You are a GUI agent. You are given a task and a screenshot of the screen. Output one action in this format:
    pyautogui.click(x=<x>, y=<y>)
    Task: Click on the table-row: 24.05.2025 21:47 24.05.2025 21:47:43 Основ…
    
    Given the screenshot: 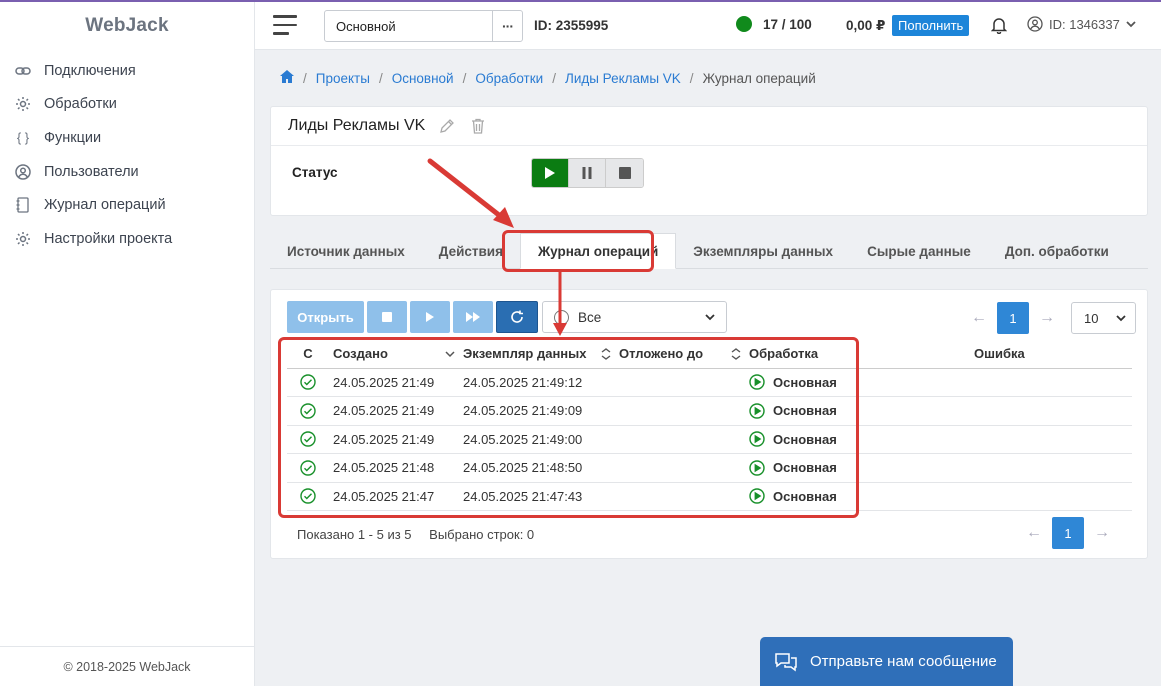 What is the action you would take?
    pyautogui.click(x=709, y=496)
    